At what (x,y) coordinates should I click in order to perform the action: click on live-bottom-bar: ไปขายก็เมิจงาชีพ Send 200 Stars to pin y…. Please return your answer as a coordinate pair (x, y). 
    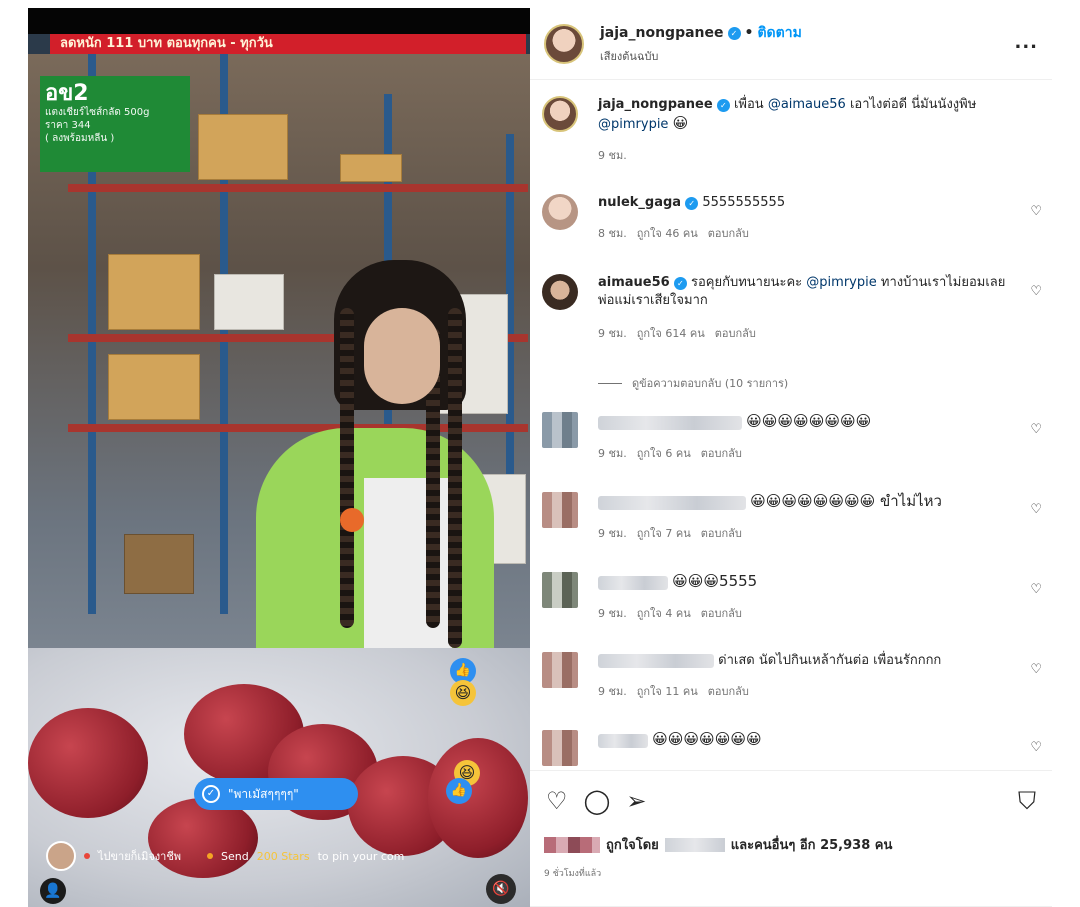
    Looking at the image, I should click on (279, 856).